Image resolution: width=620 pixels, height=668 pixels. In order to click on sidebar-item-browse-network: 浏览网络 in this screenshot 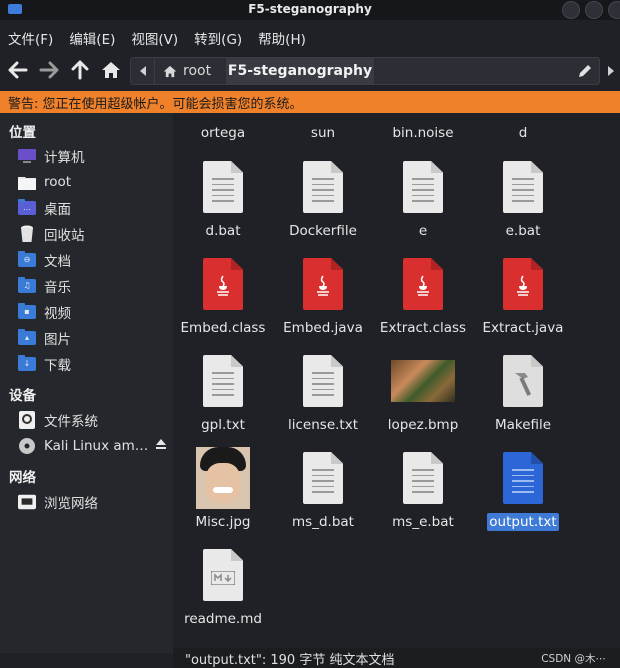, I will do `click(95, 502)`.